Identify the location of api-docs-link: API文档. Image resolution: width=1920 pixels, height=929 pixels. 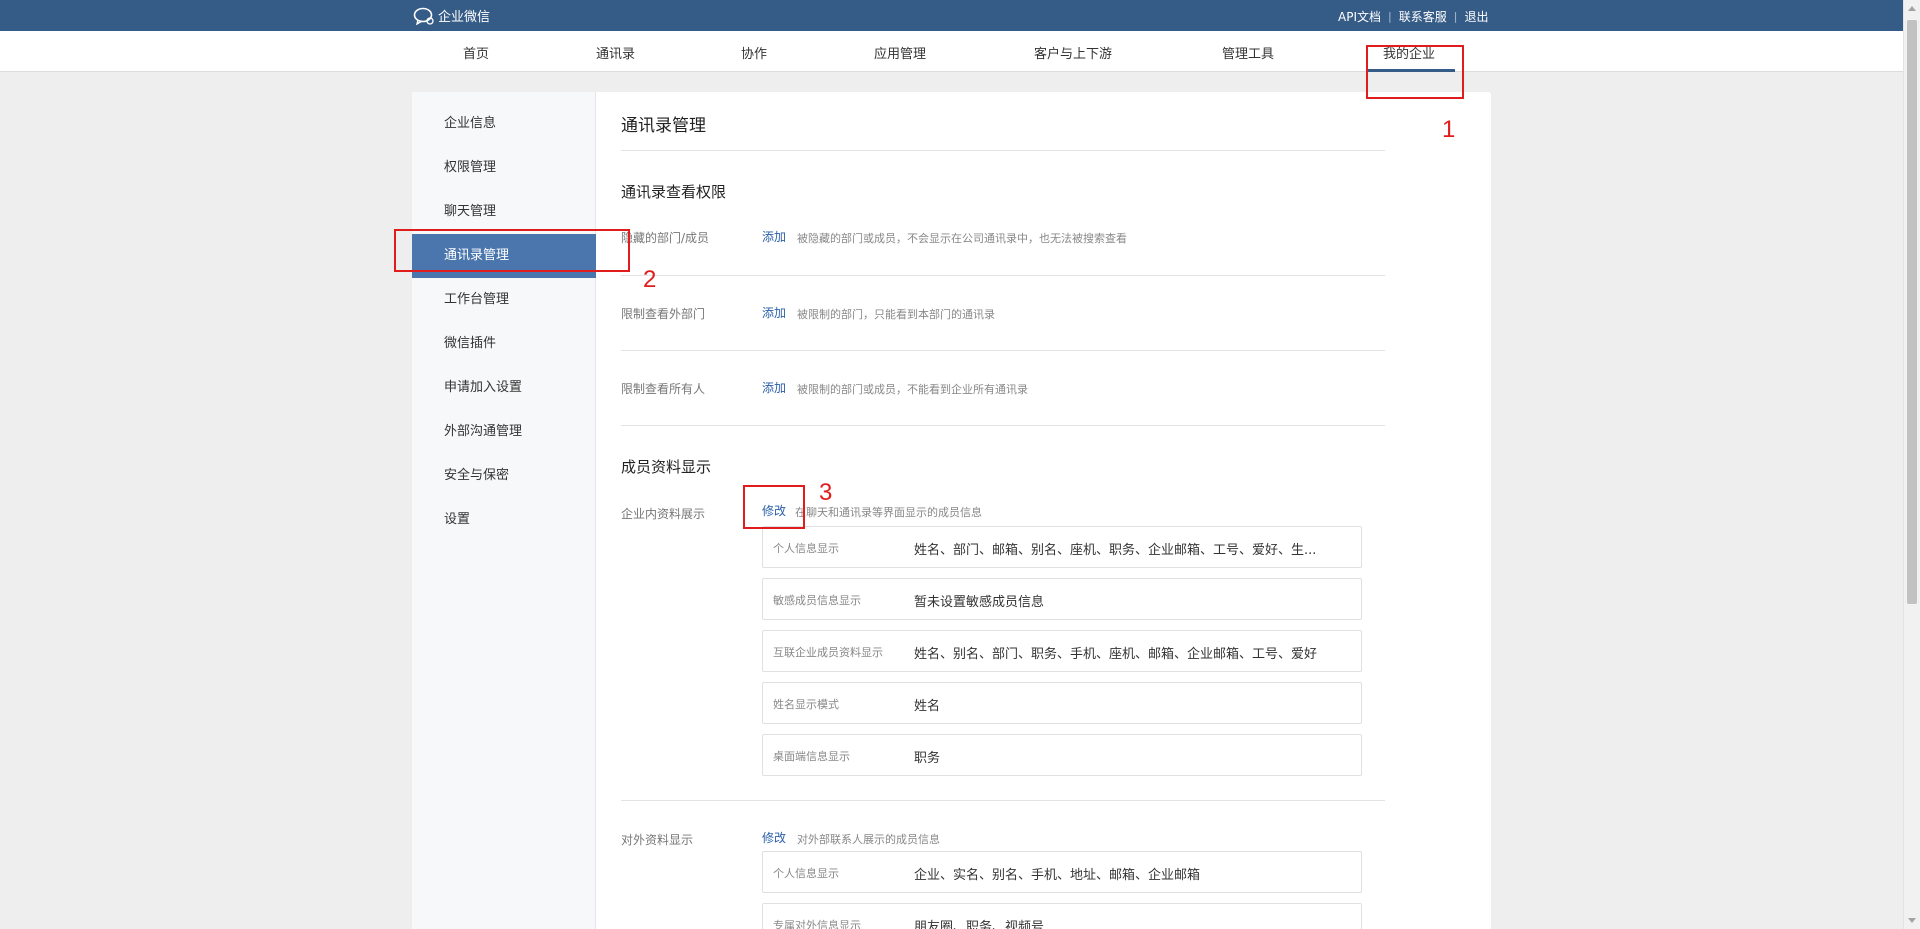
(1359, 16).